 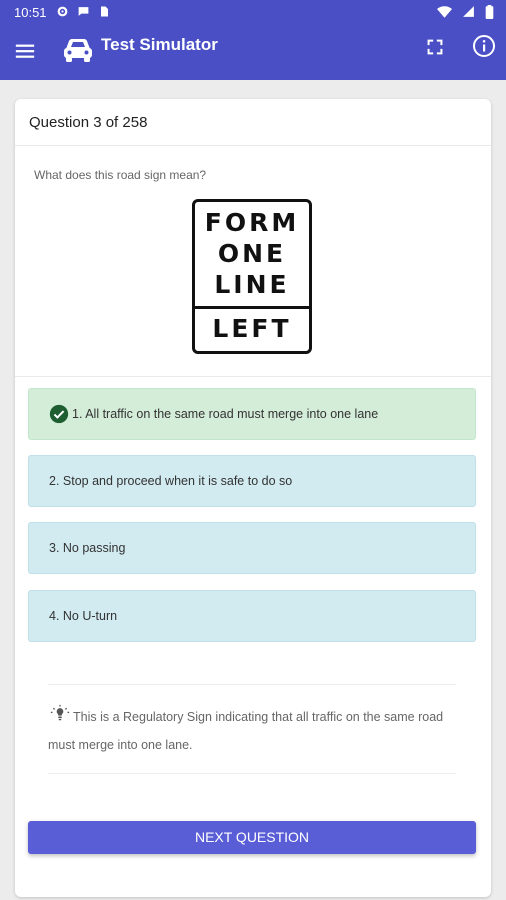 I want to click on app-title: Test Simulator, so click(x=159, y=44).